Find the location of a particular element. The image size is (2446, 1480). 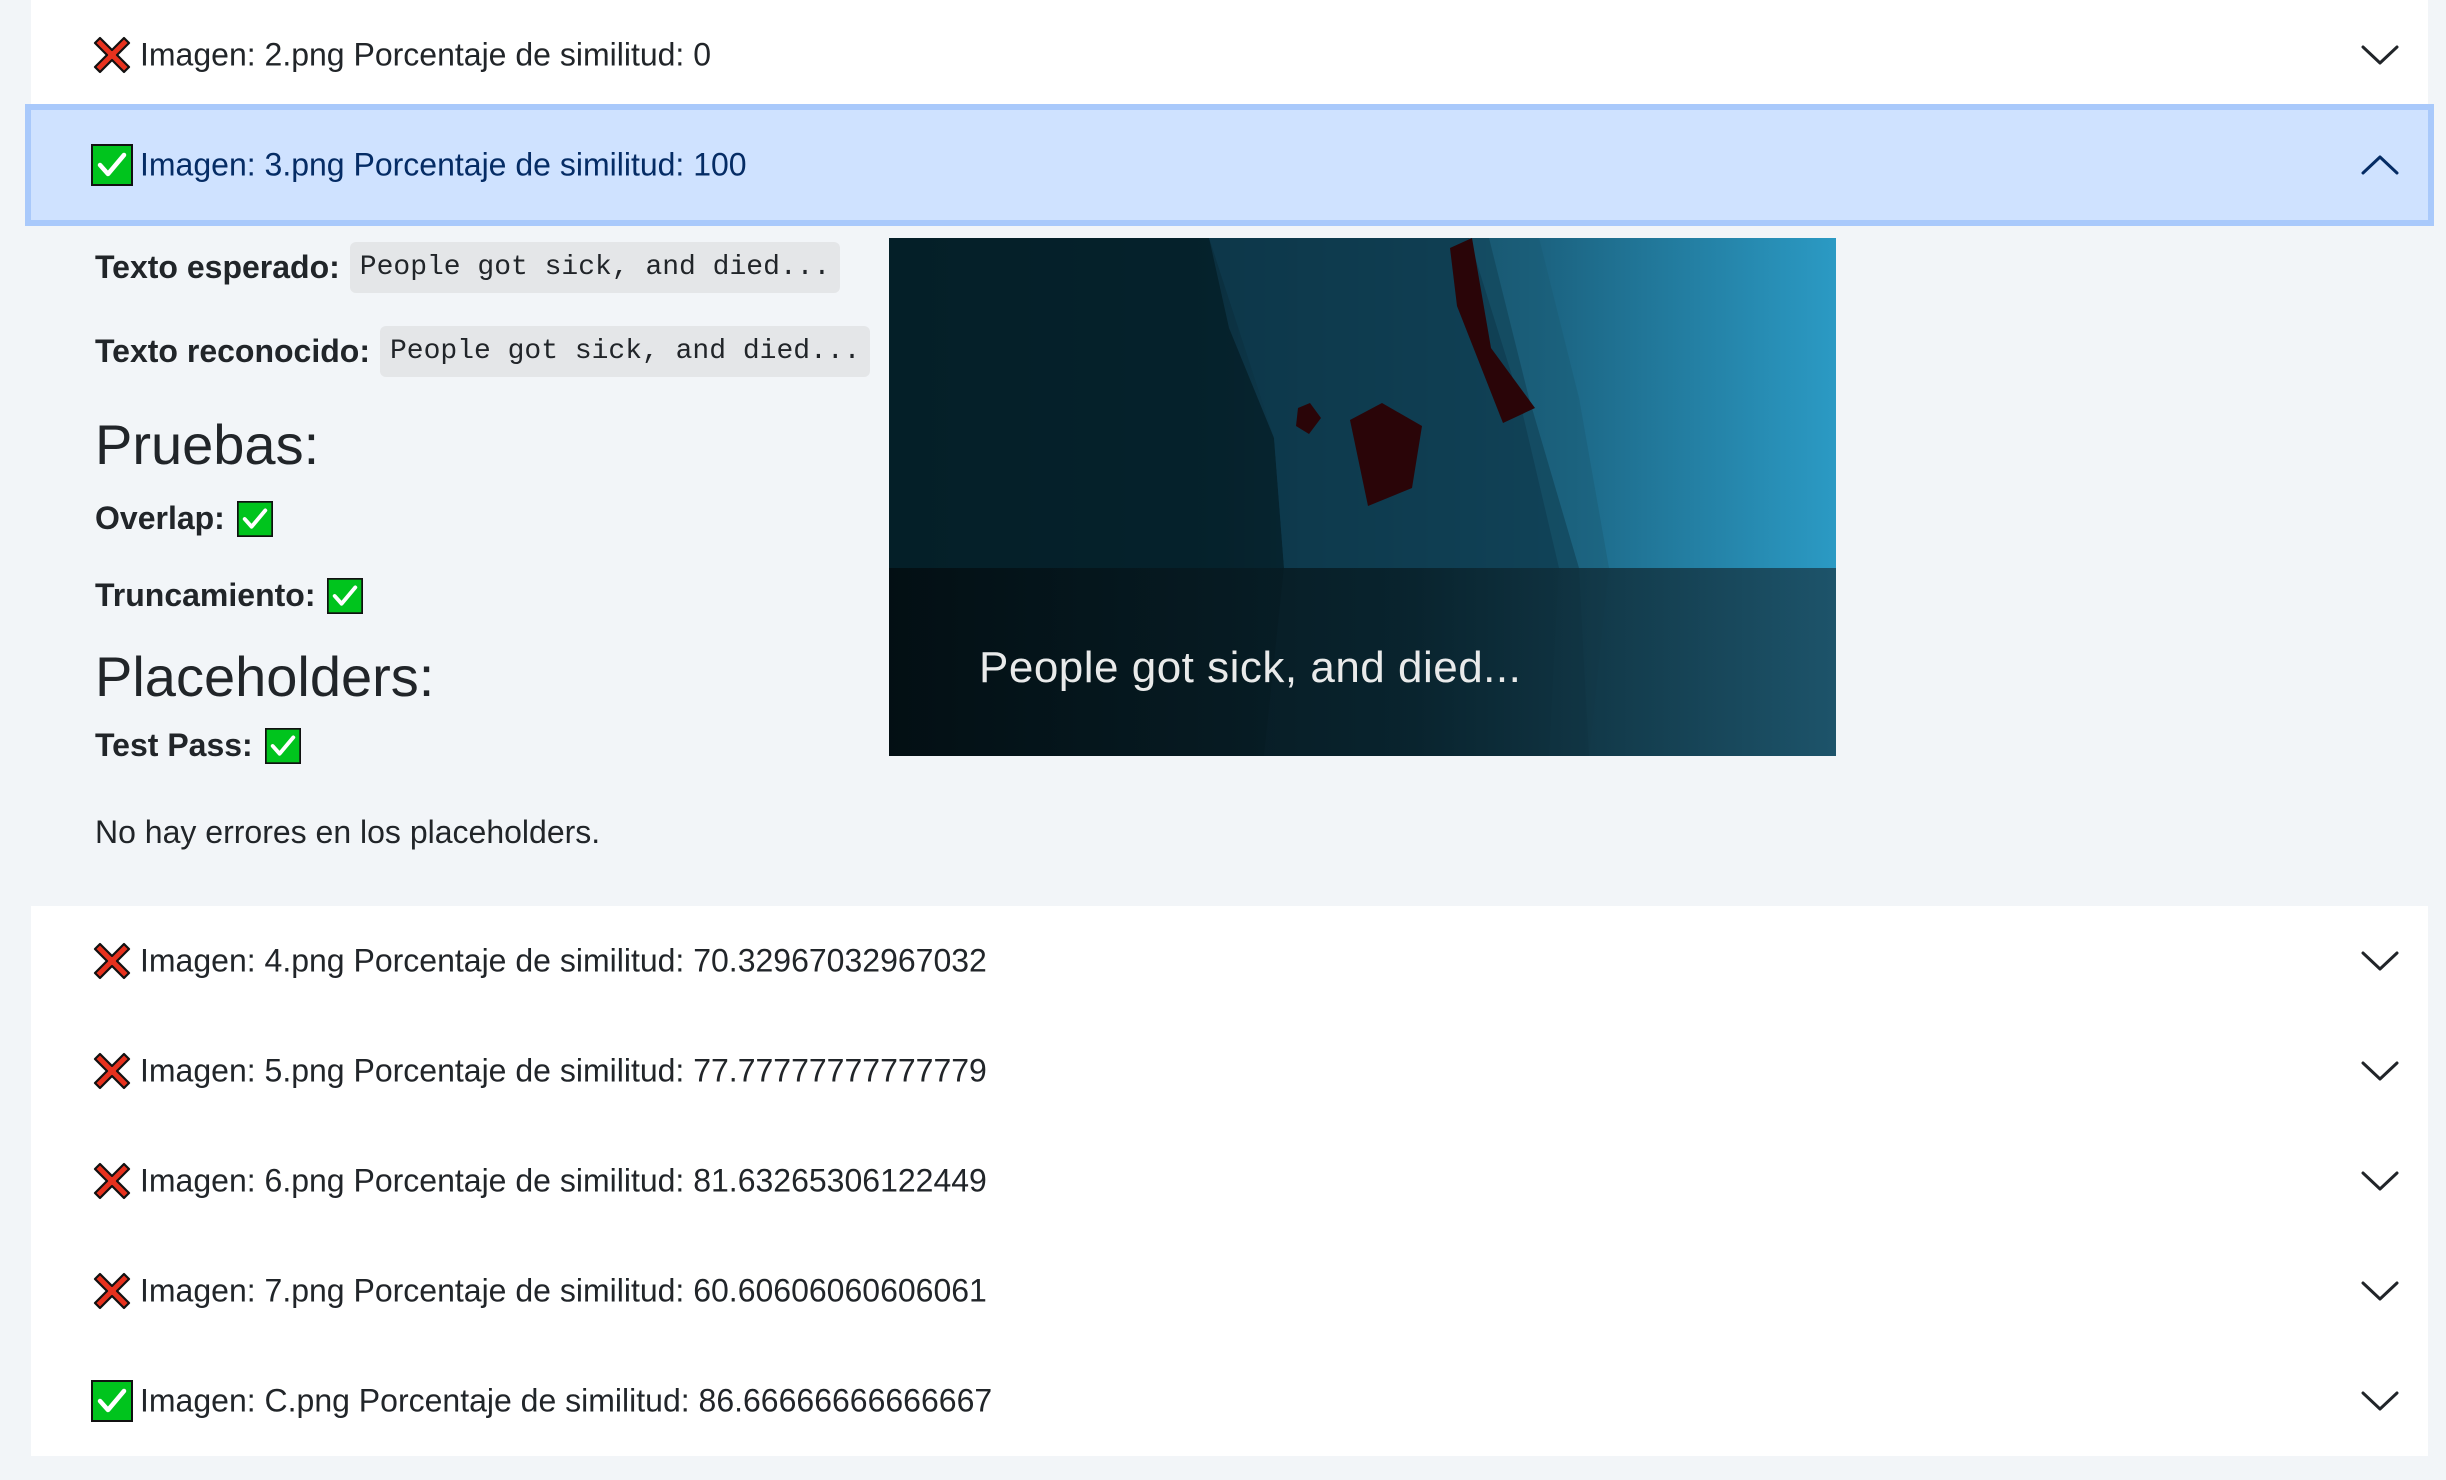

chevron-up-icon is located at coordinates (2380, 165).